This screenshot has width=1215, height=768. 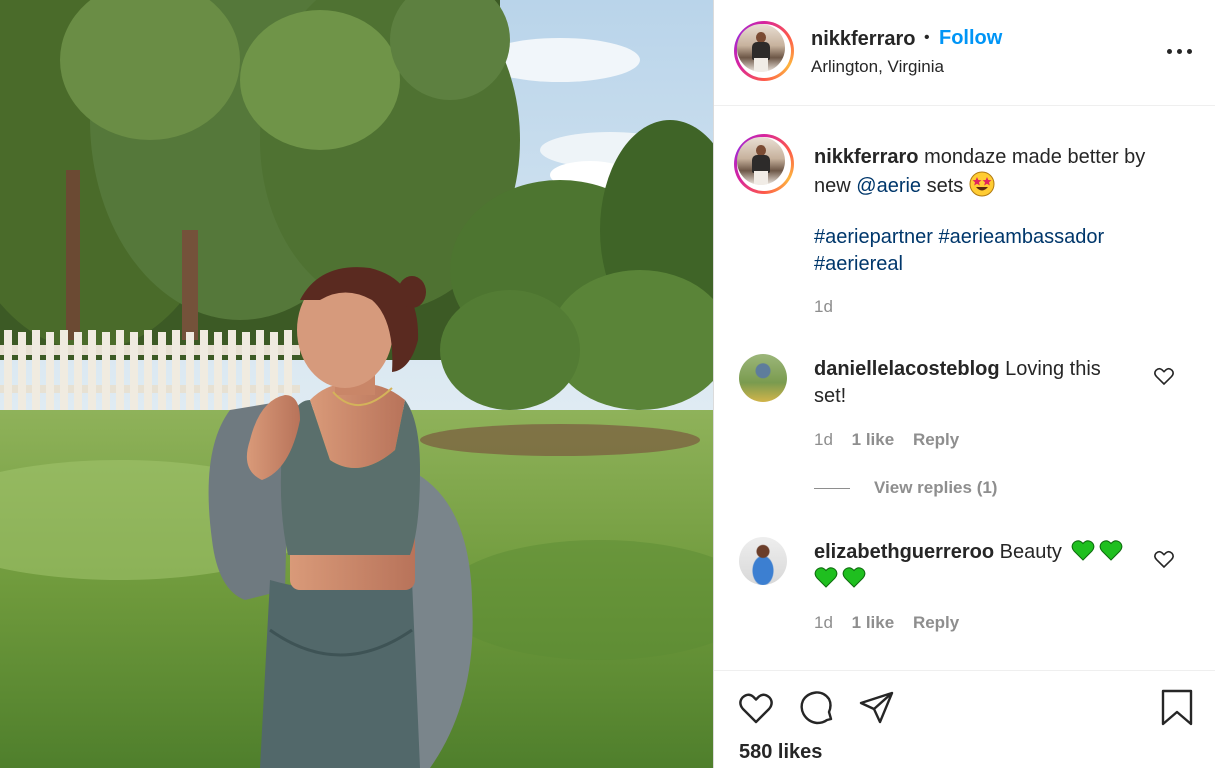 I want to click on caption-avatar, so click(x=764, y=164).